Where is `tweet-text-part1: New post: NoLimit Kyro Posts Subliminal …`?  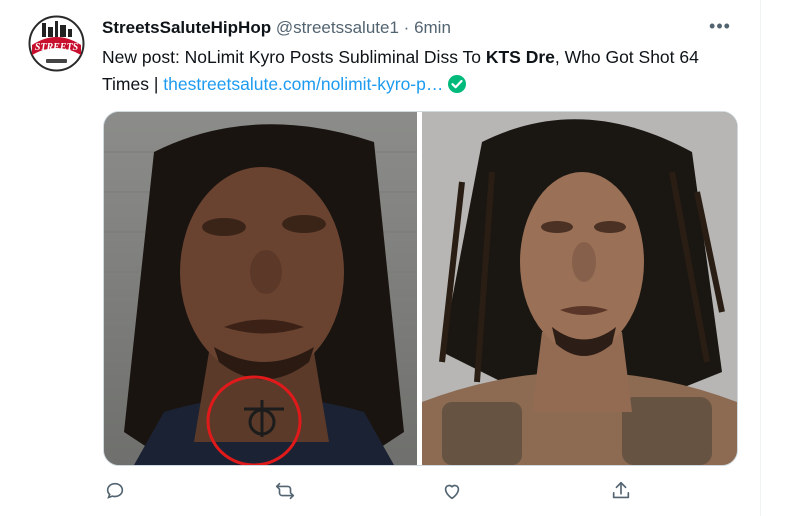 tweet-text-part1: New post: NoLimit Kyro Posts Subliminal … is located at coordinates (294, 57).